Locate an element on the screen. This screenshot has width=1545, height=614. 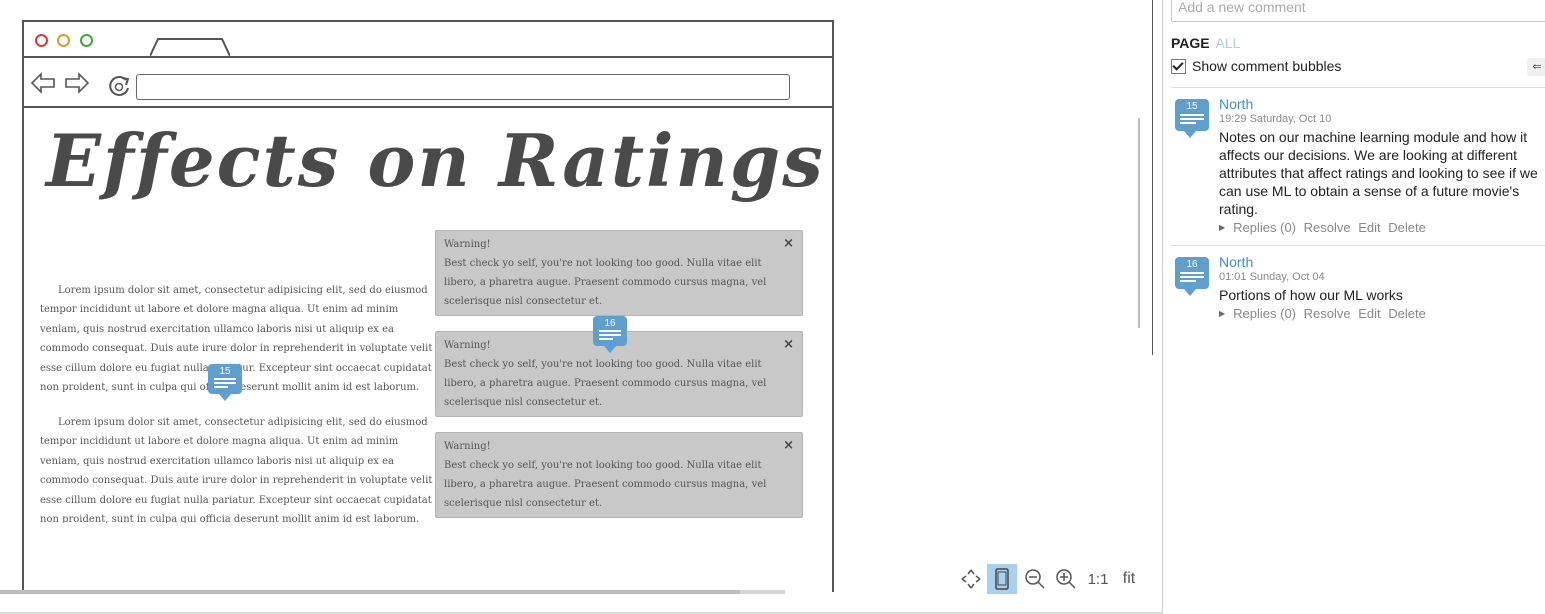
browser-toolbar is located at coordinates (428, 83).